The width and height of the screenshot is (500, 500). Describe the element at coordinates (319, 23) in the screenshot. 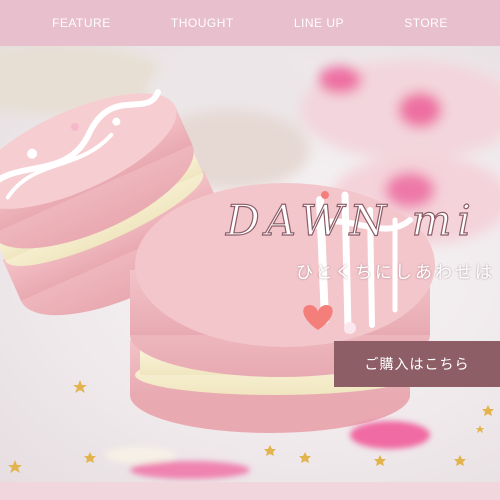

I see `nav-item-line-up: LINE UP` at that location.